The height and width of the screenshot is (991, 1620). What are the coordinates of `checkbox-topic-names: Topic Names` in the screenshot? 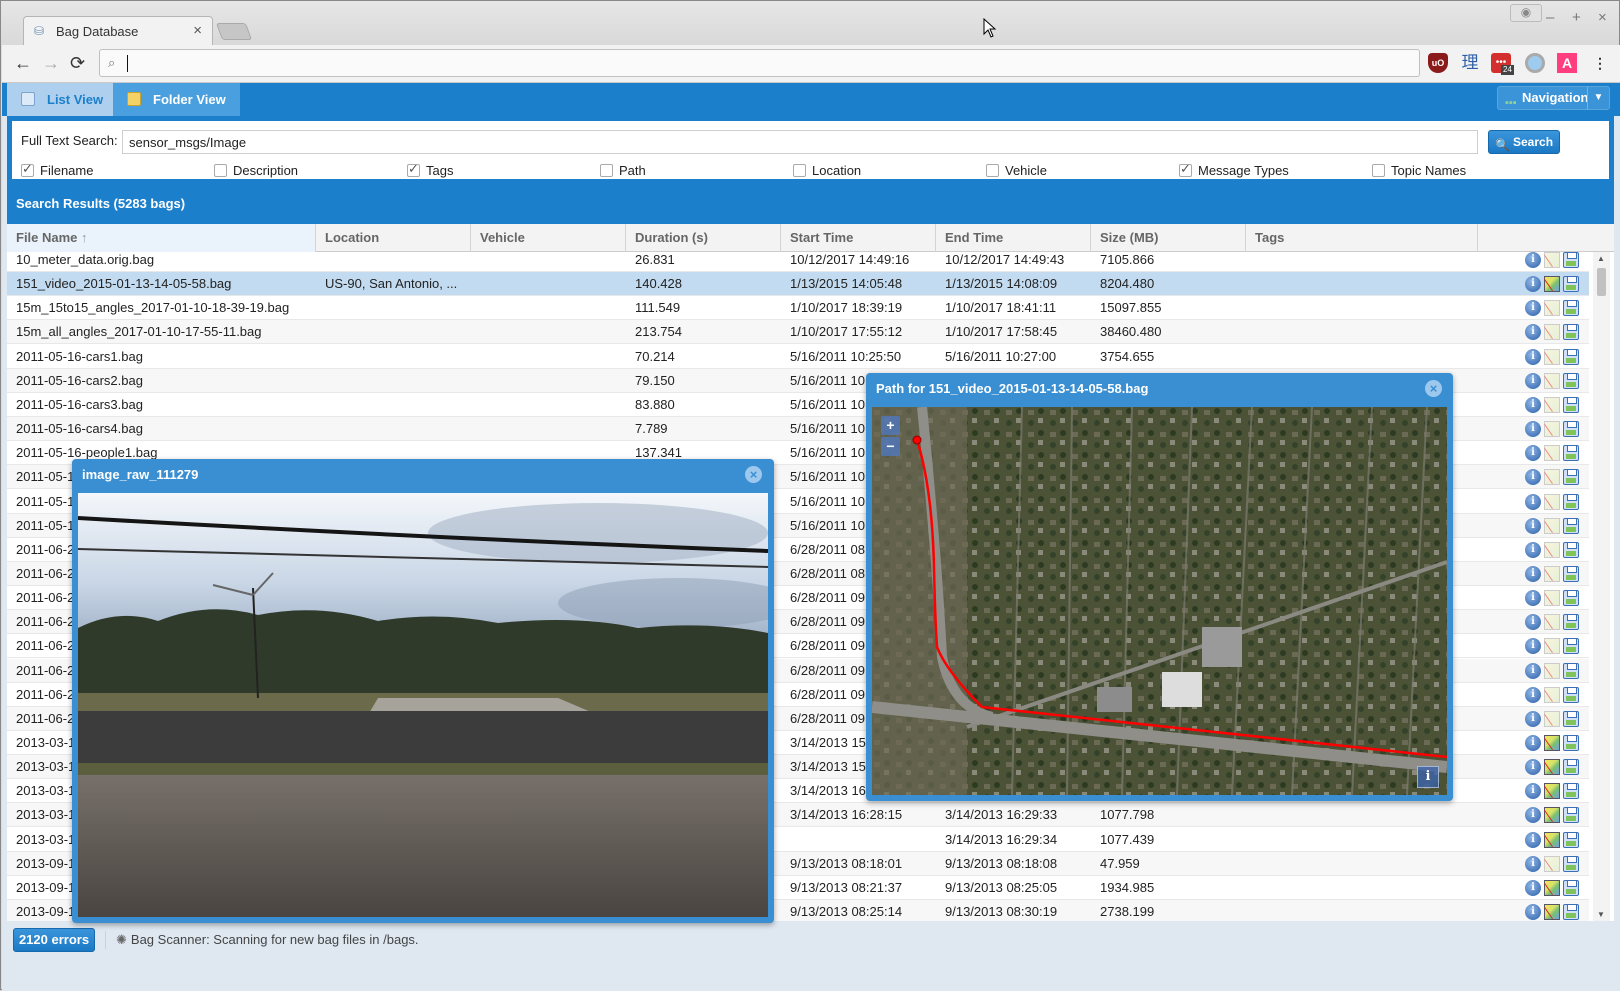 It's located at (1419, 170).